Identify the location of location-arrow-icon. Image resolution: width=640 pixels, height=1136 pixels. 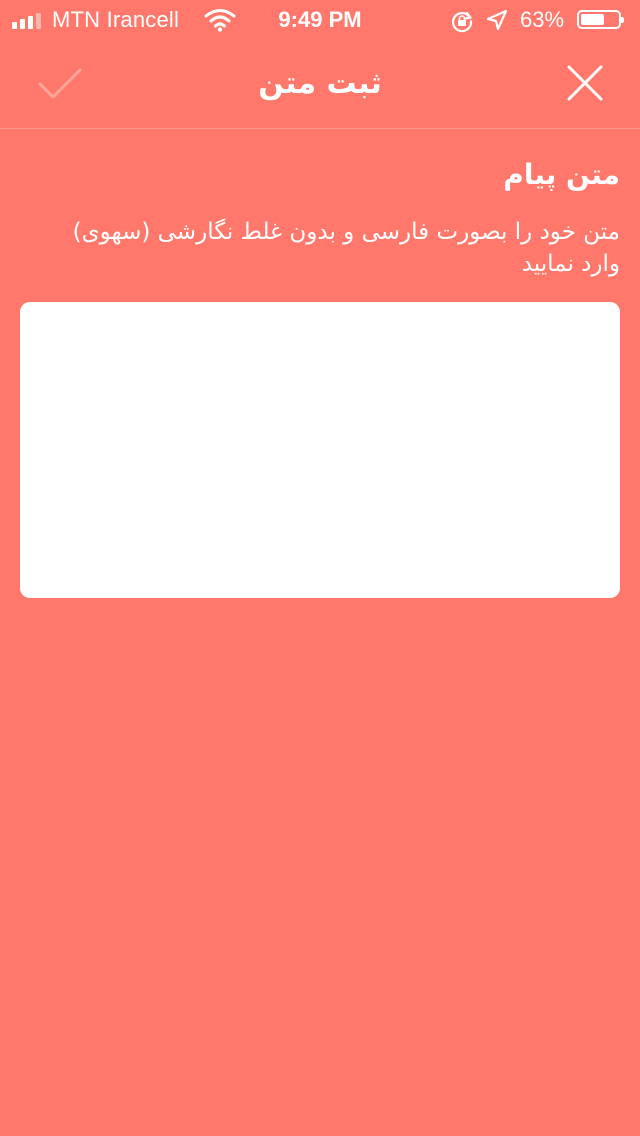
(497, 23).